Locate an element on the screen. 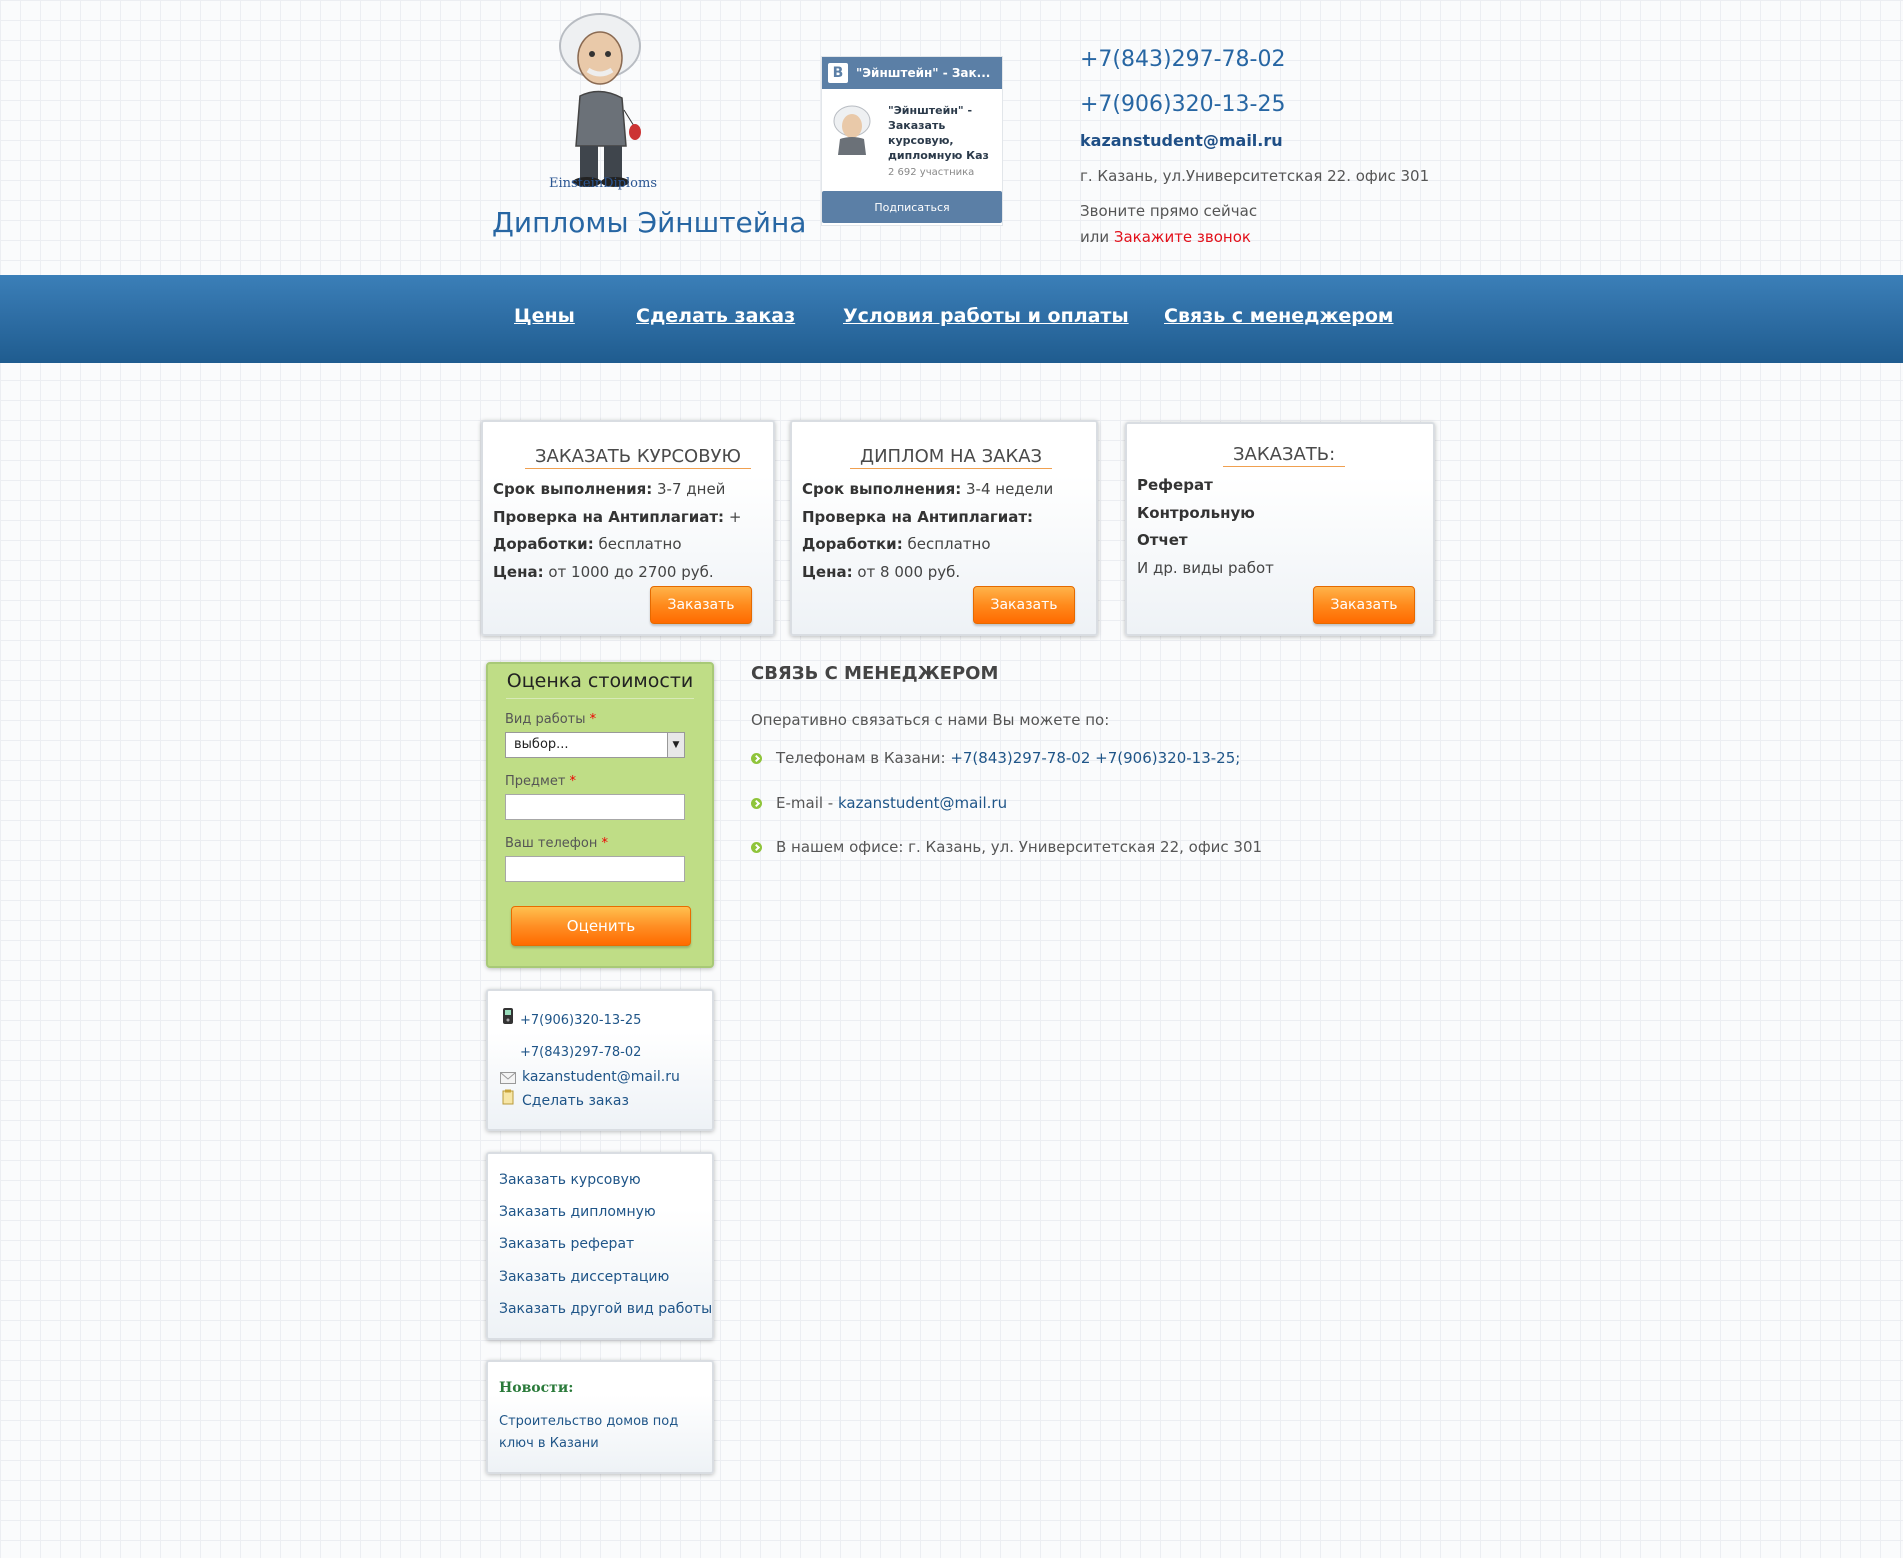 The width and height of the screenshot is (1903, 1558). phone-label: Ваш телефон * is located at coordinates (556, 843).